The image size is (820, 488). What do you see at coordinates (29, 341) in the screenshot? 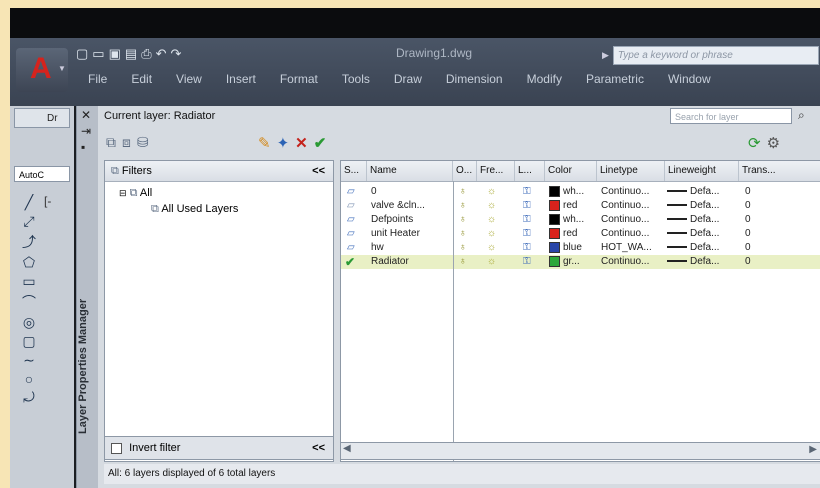
I see `revcloud-icon: ▢` at bounding box center [29, 341].